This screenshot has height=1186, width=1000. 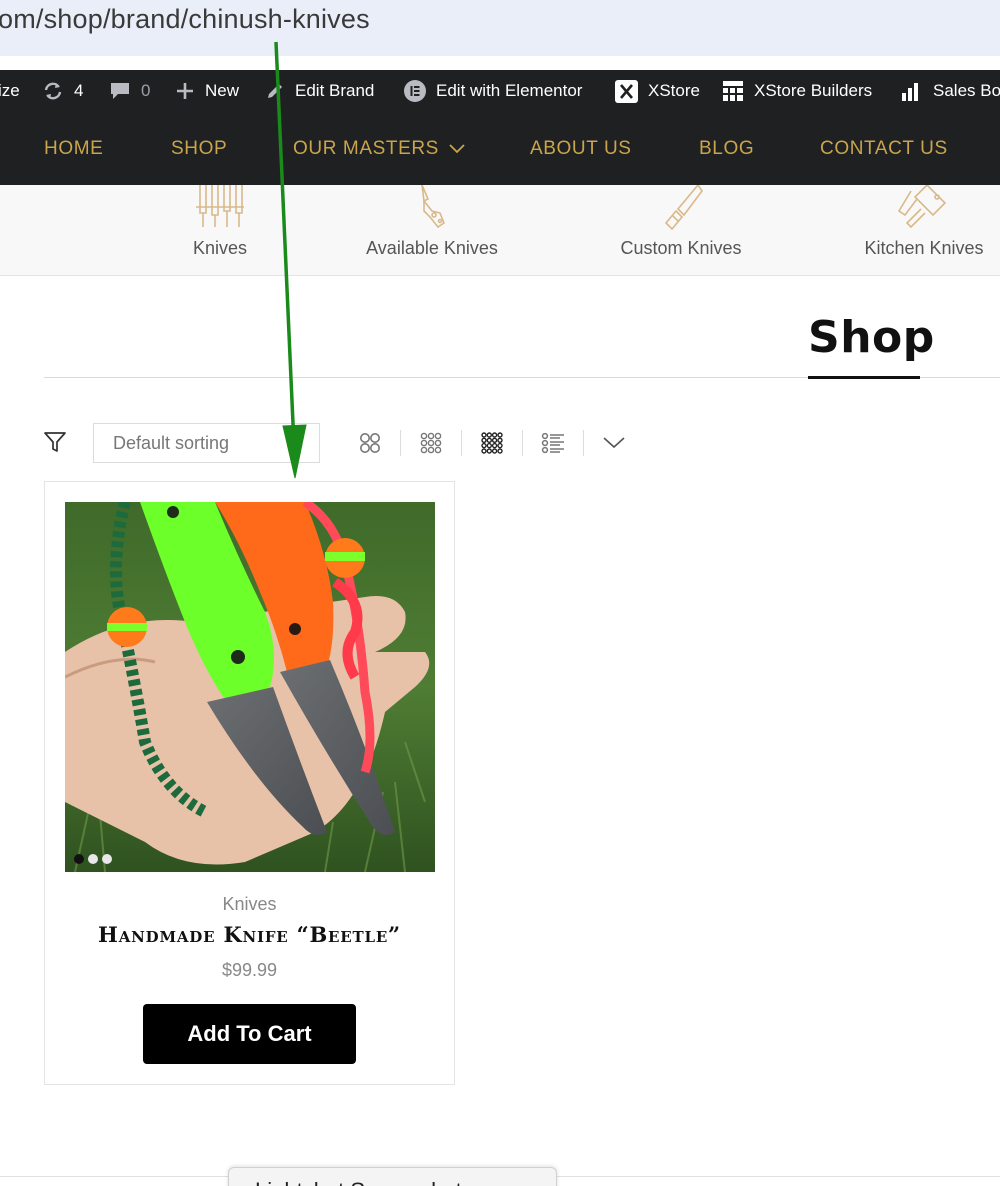 I want to click on sort-select: Default sorting, so click(x=206, y=443).